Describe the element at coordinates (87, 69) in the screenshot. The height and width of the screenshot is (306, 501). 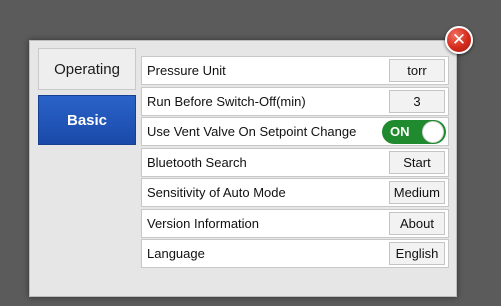
I see `tab-operating: Operating` at that location.